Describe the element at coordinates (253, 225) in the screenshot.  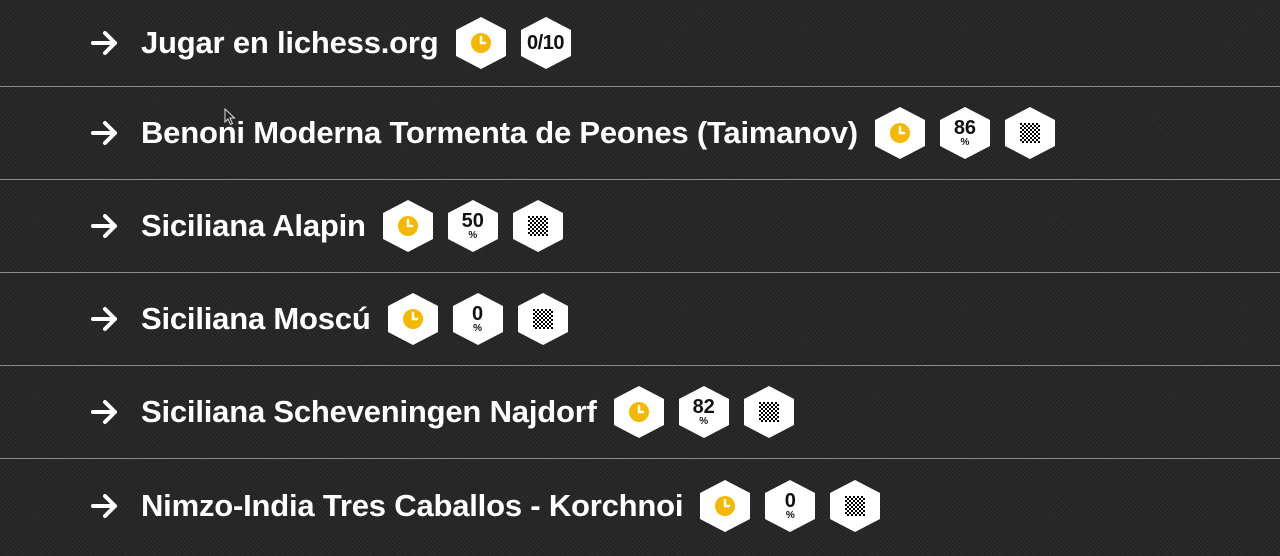
I see `list-item-title: Siciliana Alapin` at that location.